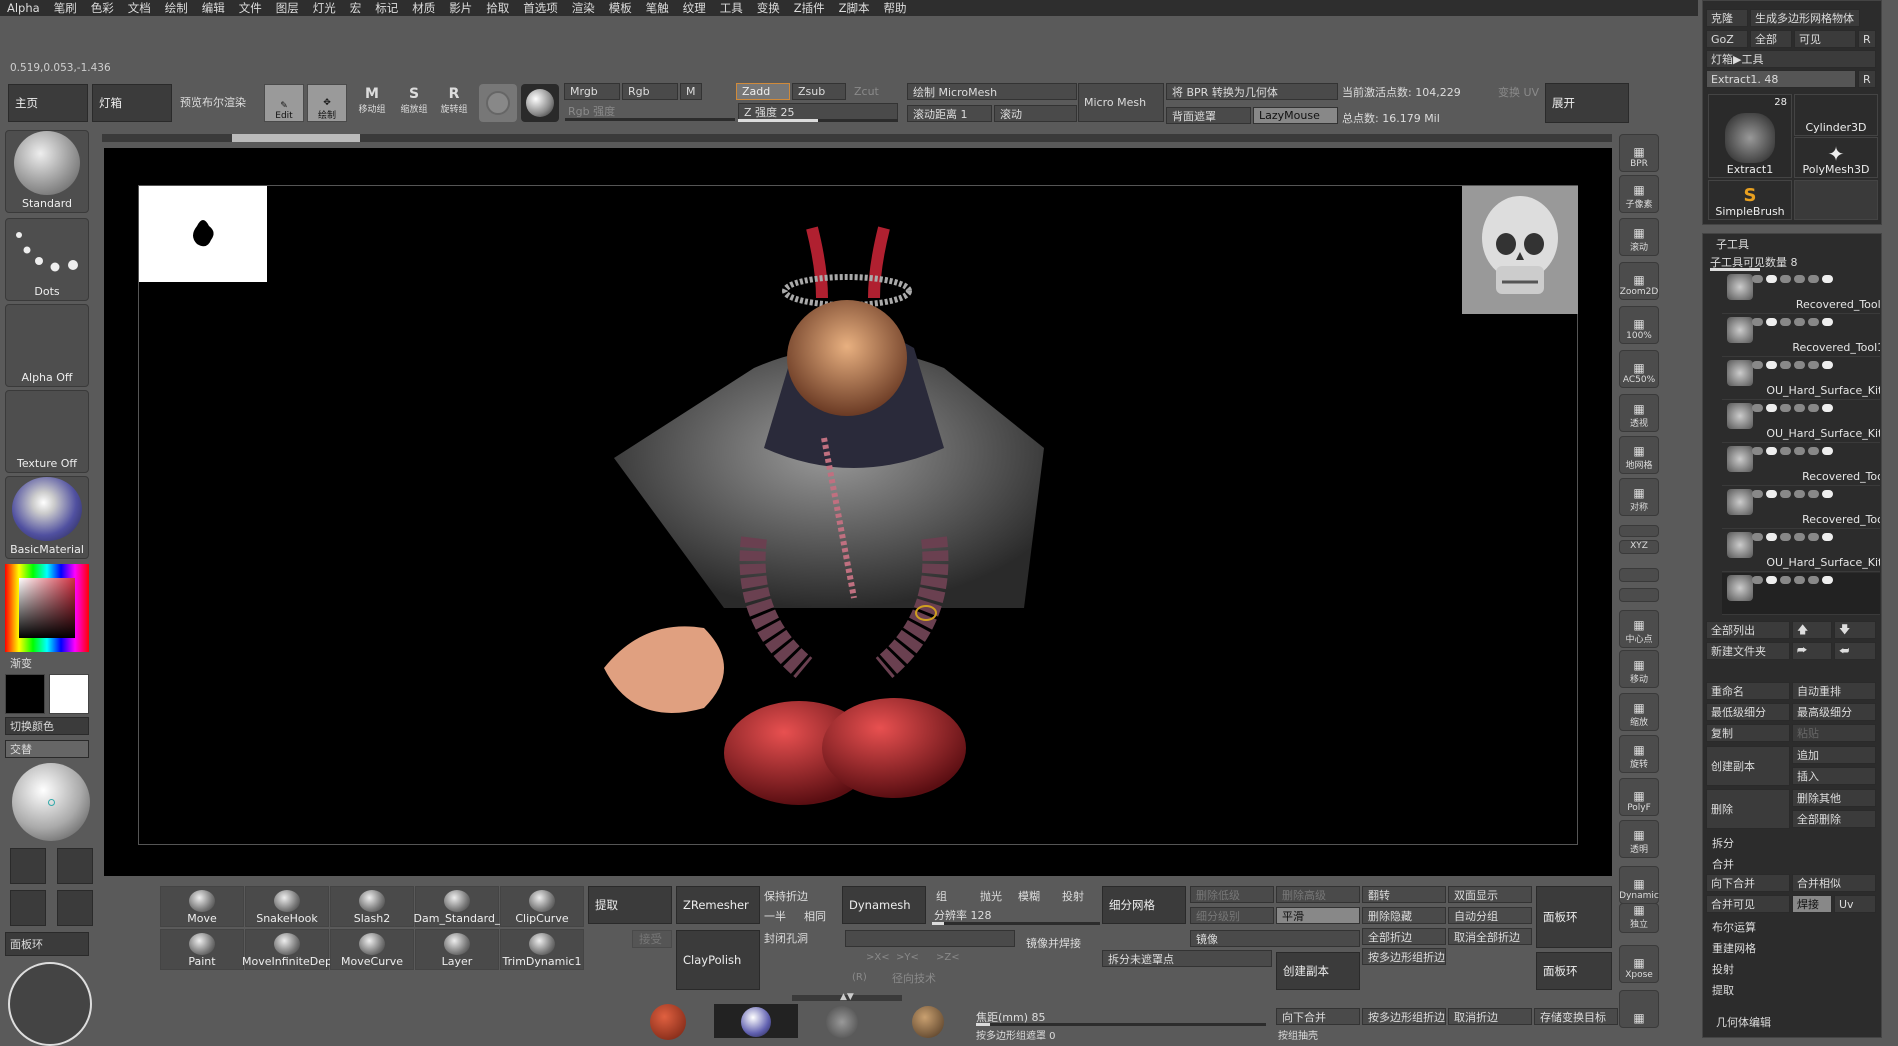  Describe the element at coordinates (1867, 79) in the screenshot. I see `current-tool-r-button: R` at that location.